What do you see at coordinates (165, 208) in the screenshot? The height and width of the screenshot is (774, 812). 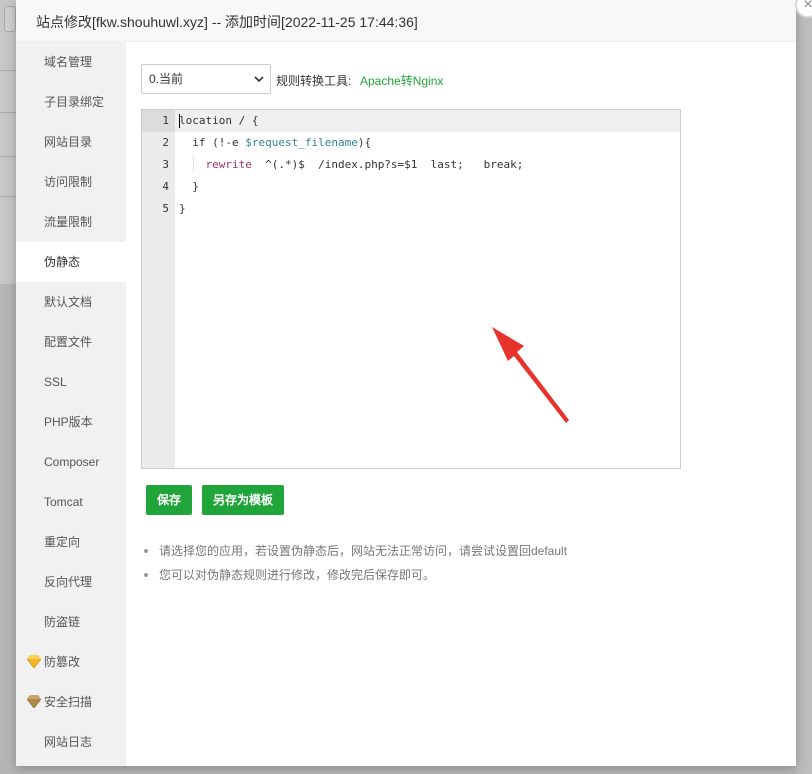 I see `line-number: 5` at bounding box center [165, 208].